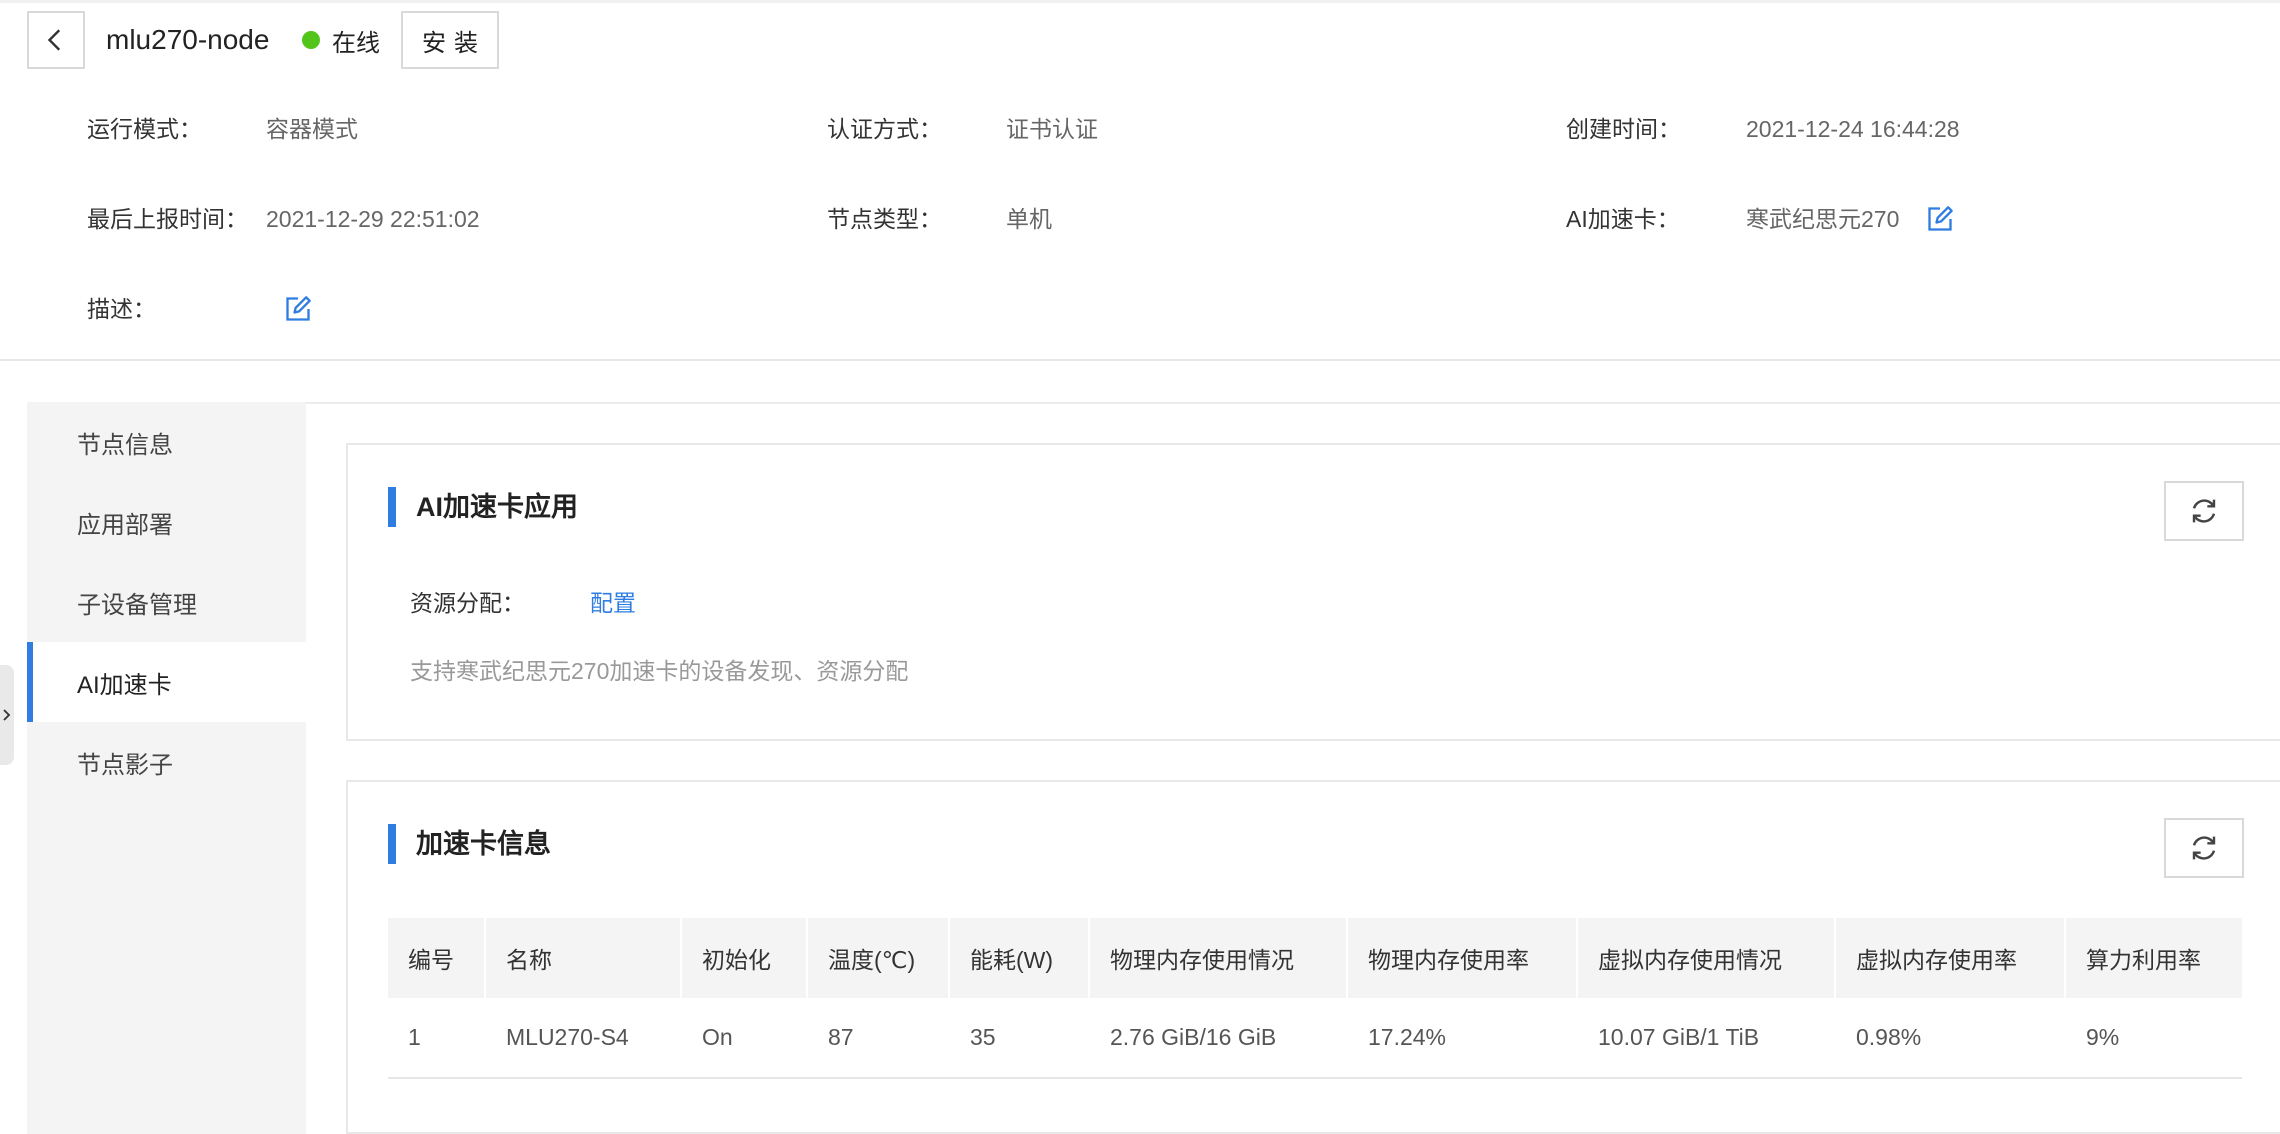  I want to click on run-mode-label: 运行模式：, so click(144, 129).